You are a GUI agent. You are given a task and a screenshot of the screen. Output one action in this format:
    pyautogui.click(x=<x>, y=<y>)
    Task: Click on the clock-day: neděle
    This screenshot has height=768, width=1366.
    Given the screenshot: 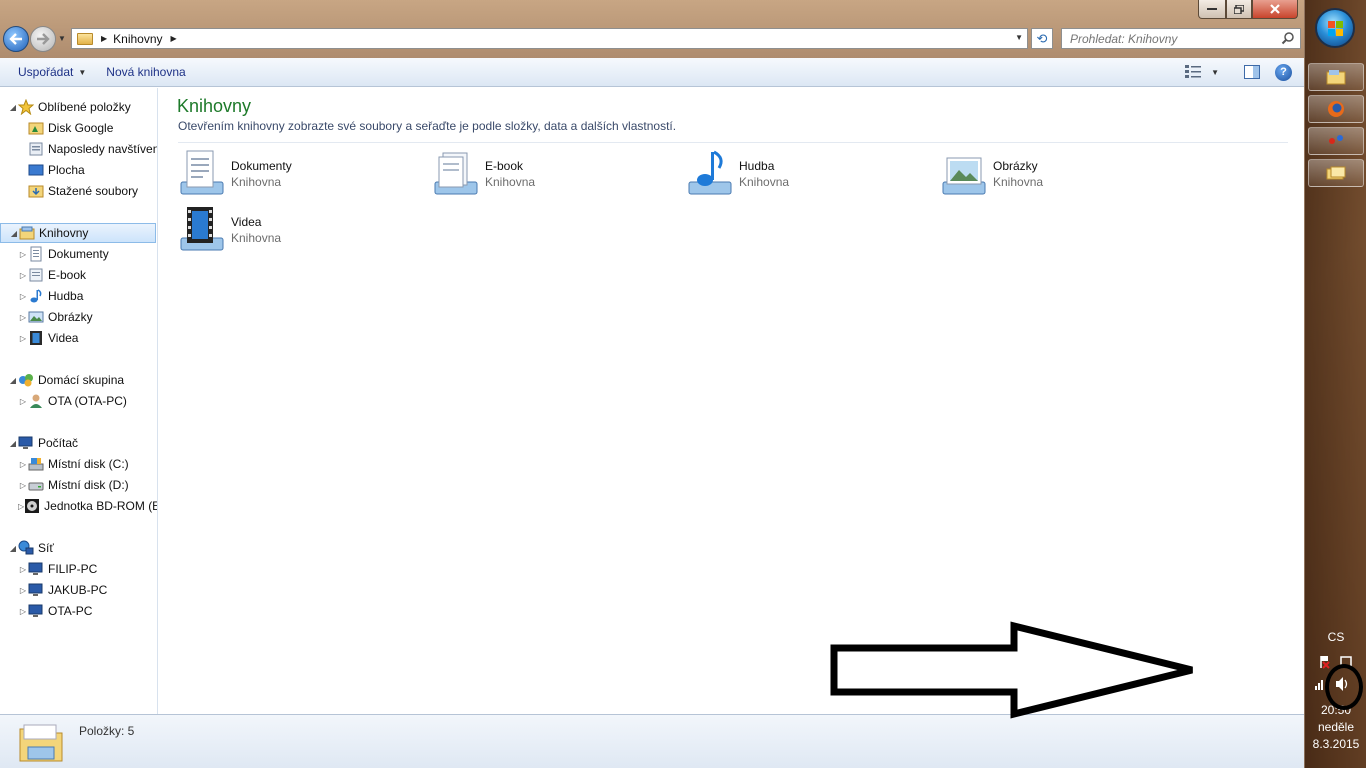 What is the action you would take?
    pyautogui.click(x=1335, y=727)
    